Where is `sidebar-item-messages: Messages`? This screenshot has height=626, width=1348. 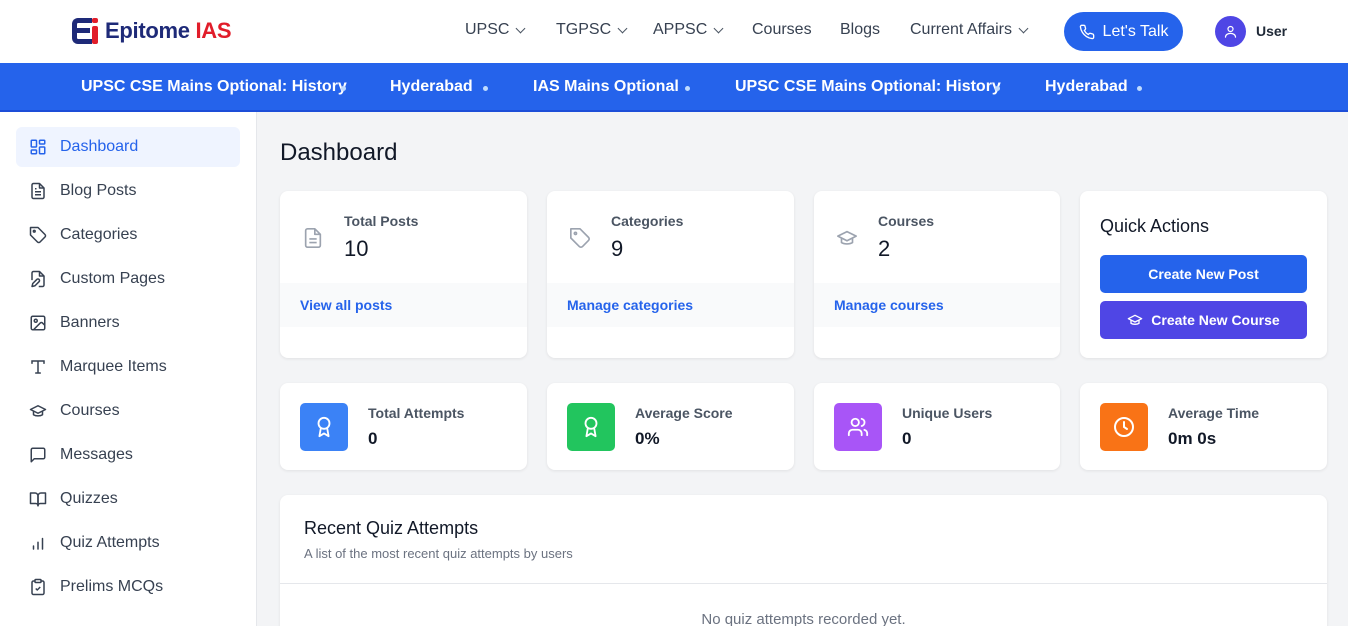 sidebar-item-messages: Messages is located at coordinates (128, 455).